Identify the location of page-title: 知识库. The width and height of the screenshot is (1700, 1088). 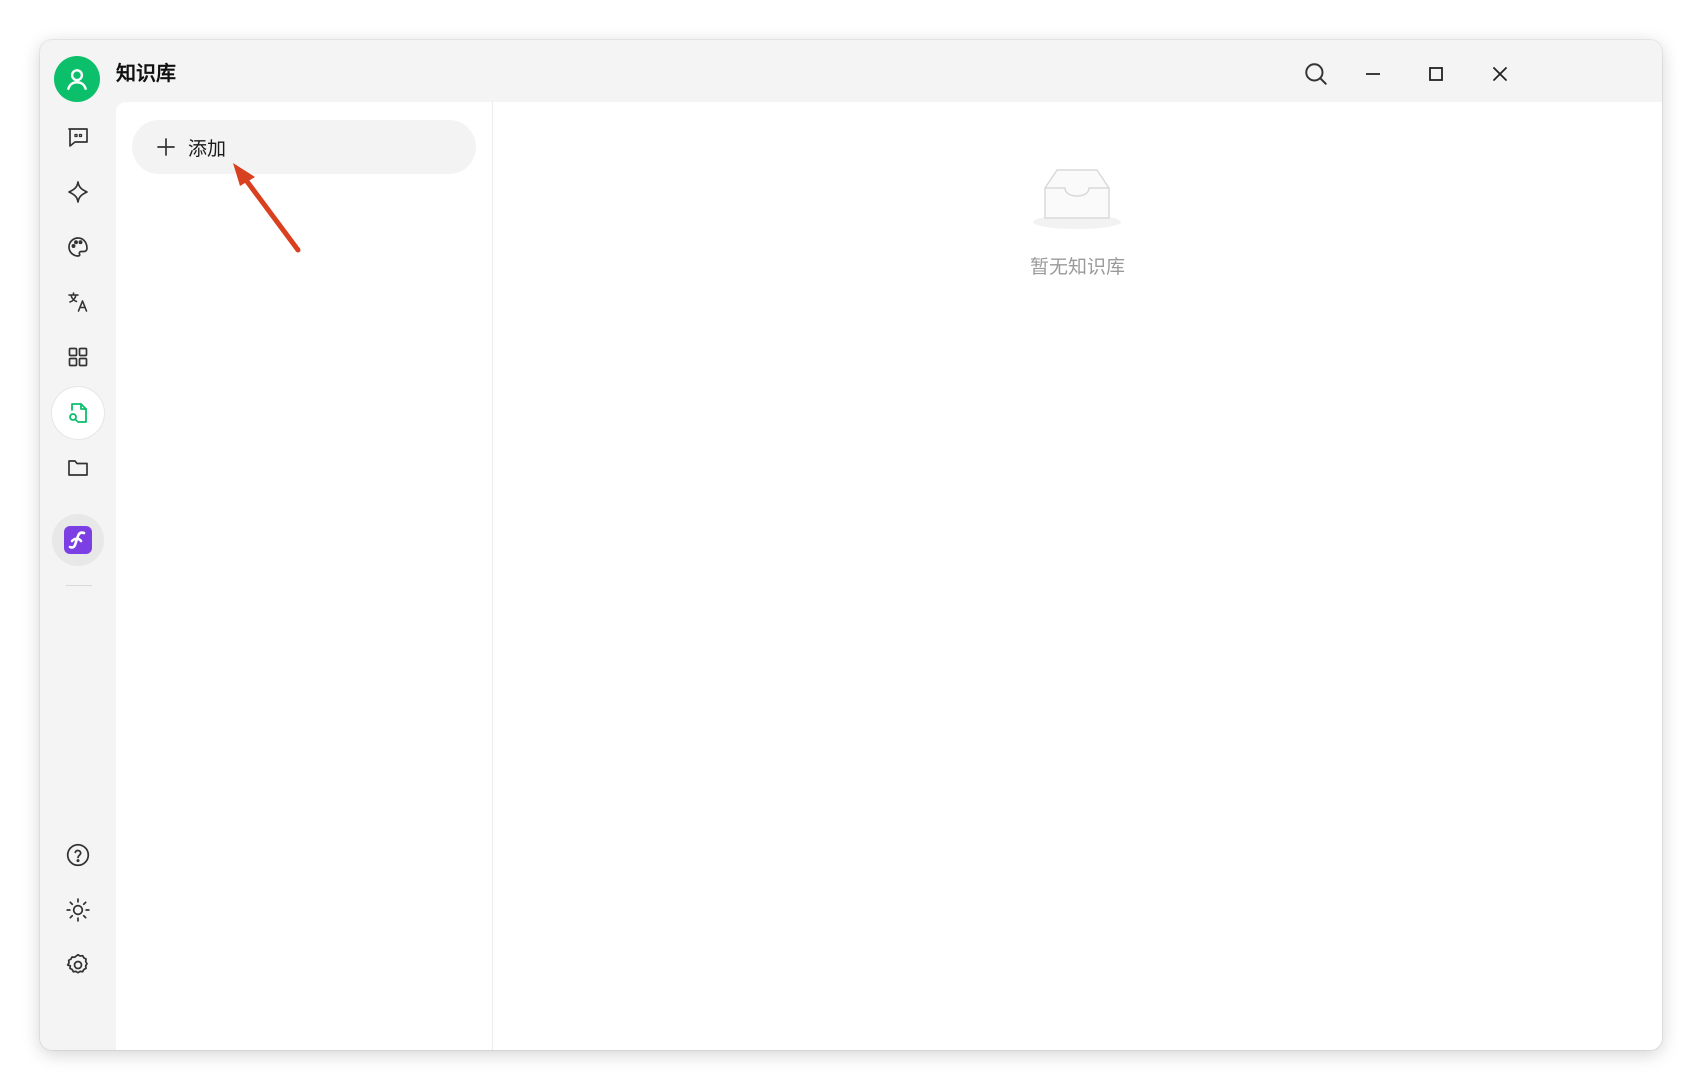
(146, 73).